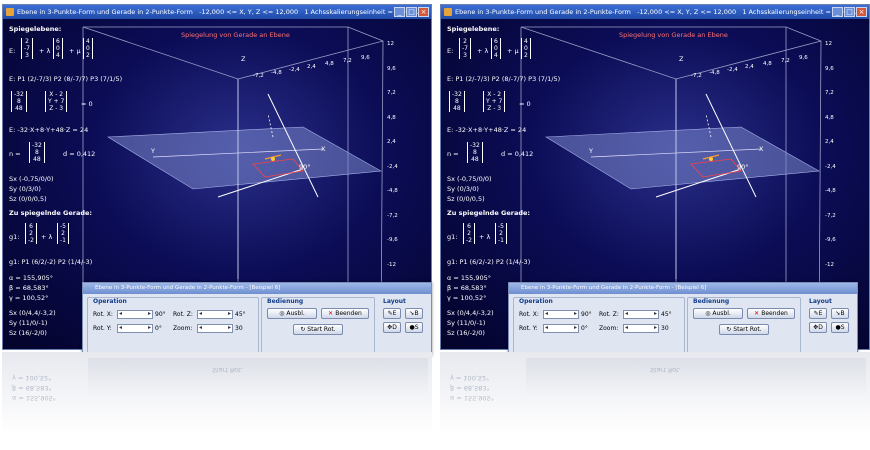 The image size is (870, 450). Describe the element at coordinates (665, 370) in the screenshot. I see `reflected-text: Start Rot.` at that location.